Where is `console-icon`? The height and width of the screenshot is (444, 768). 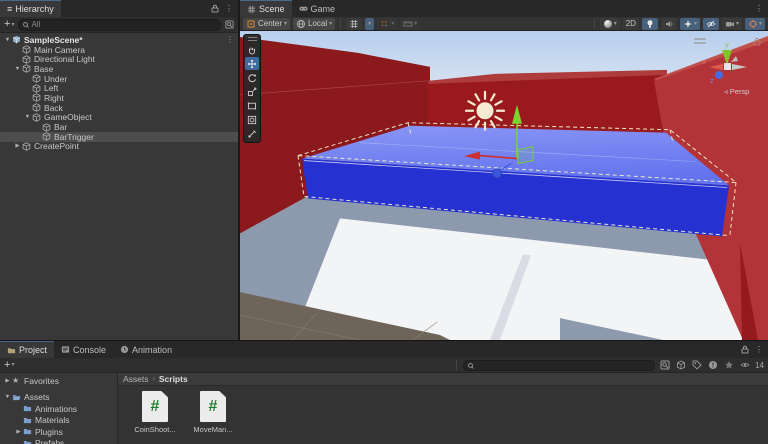 console-icon is located at coordinates (65, 349).